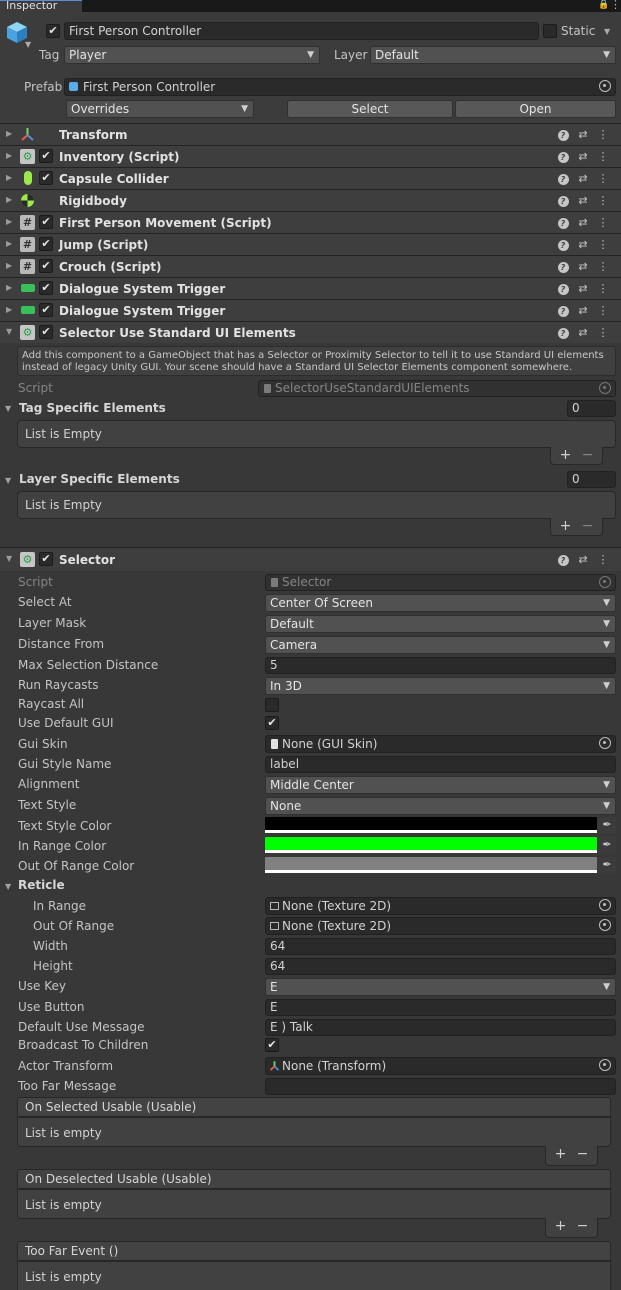  I want to click on text-style-dropdown: None ▼, so click(440, 806).